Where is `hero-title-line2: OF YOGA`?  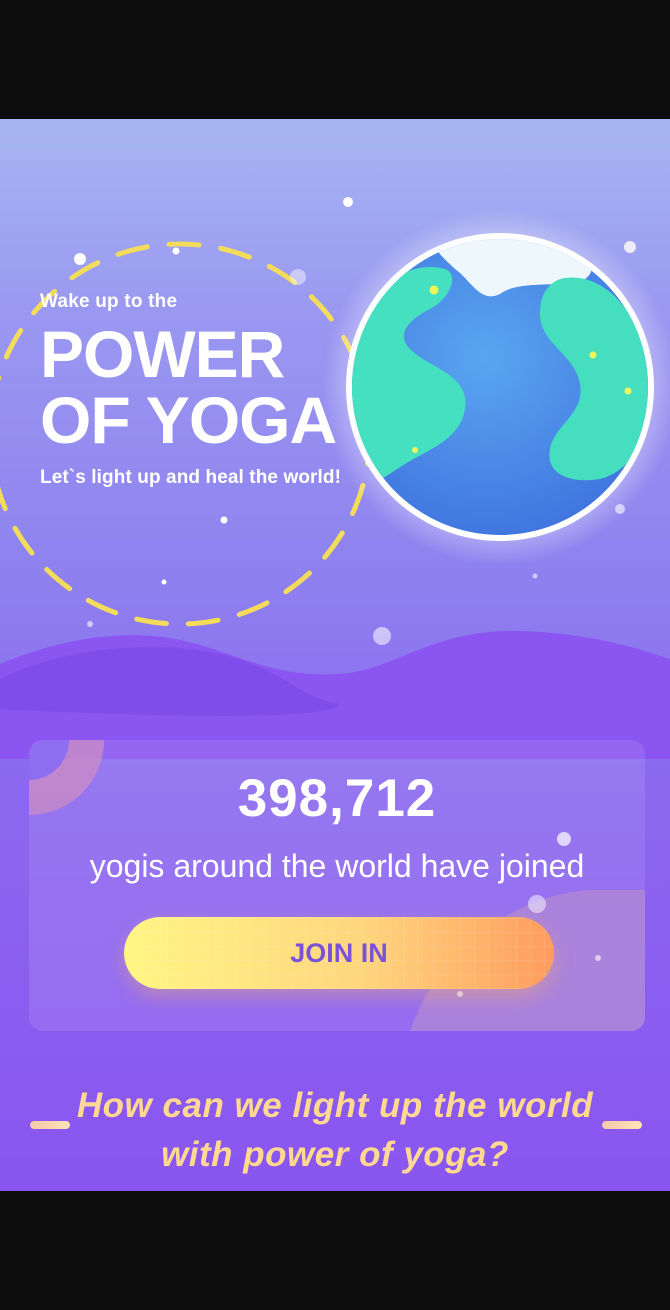 hero-title-line2: OF YOGA is located at coordinates (188, 420).